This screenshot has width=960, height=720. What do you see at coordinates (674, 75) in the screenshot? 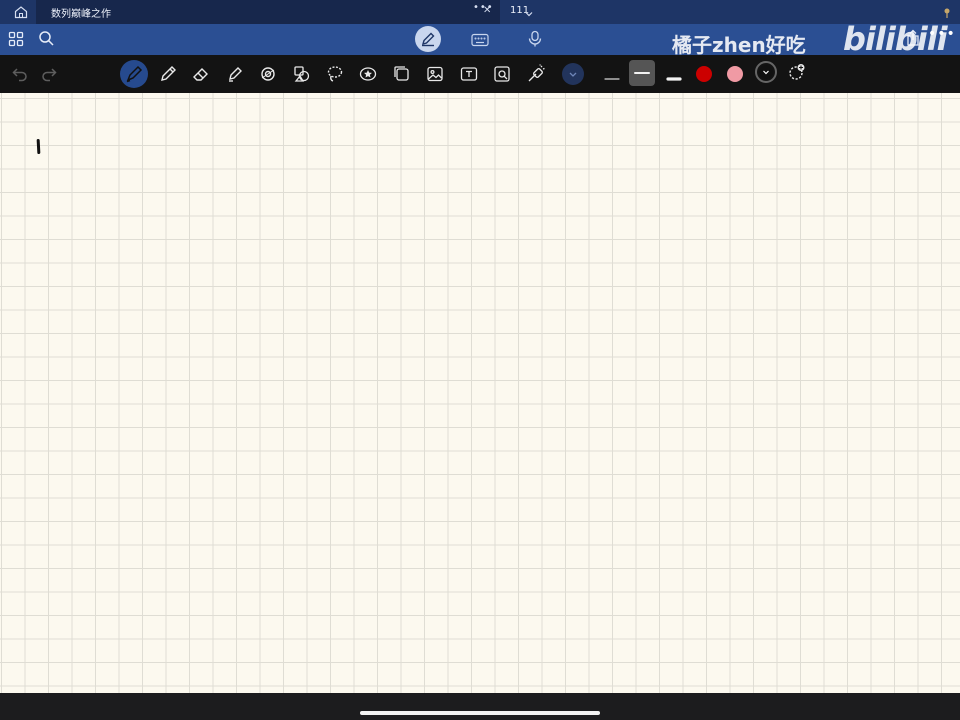
I see `stroke-width-thick` at bounding box center [674, 75].